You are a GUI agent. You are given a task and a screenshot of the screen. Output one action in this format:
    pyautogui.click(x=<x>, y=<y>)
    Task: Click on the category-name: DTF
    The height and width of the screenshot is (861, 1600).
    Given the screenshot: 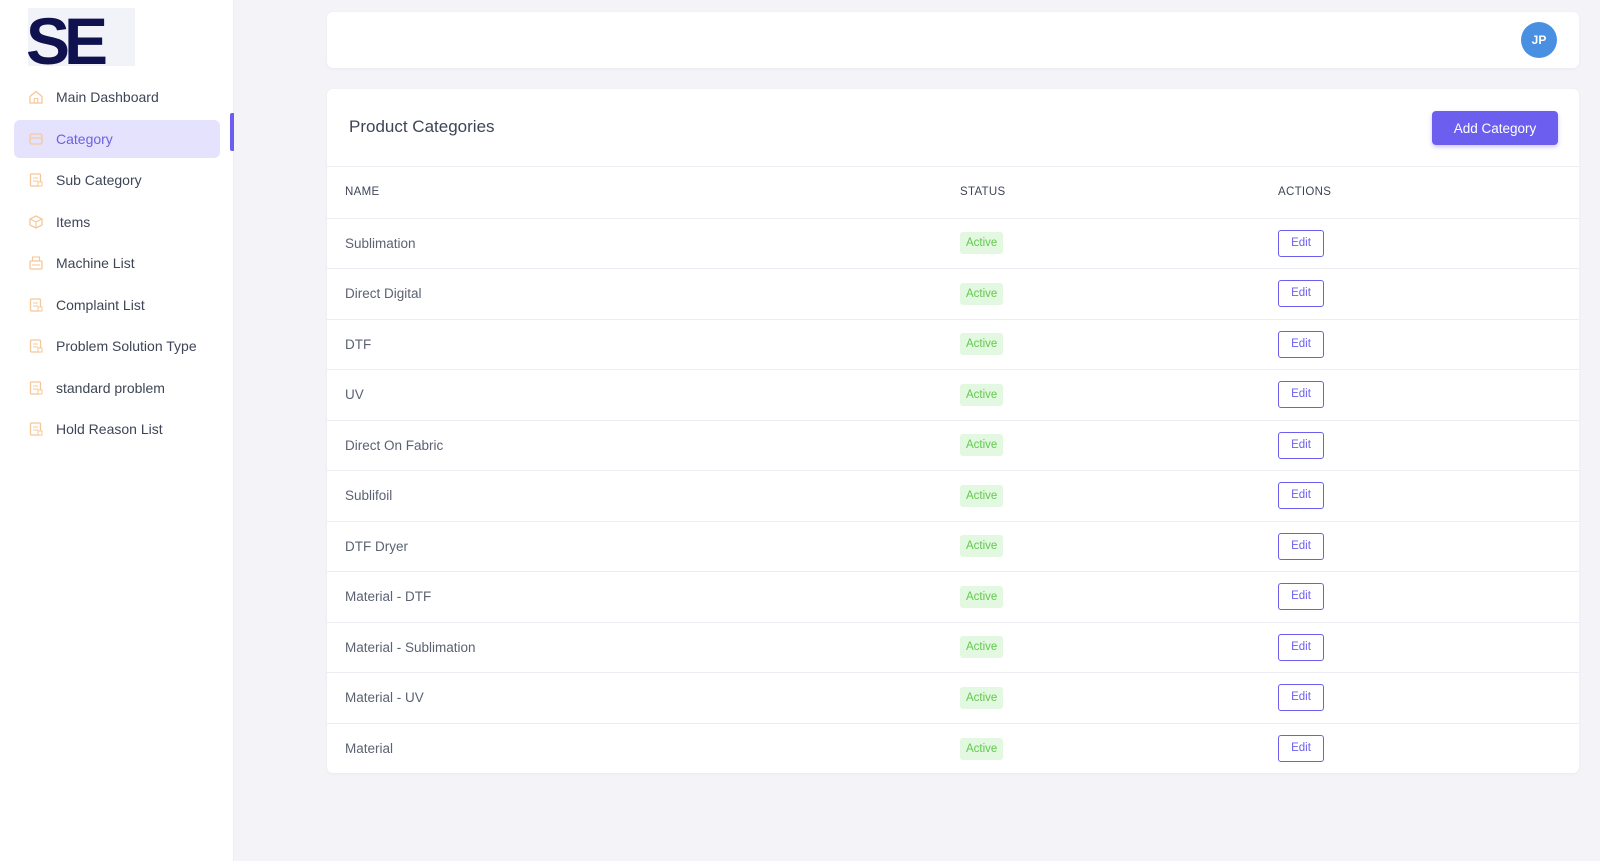 What is the action you would take?
    pyautogui.click(x=643, y=344)
    